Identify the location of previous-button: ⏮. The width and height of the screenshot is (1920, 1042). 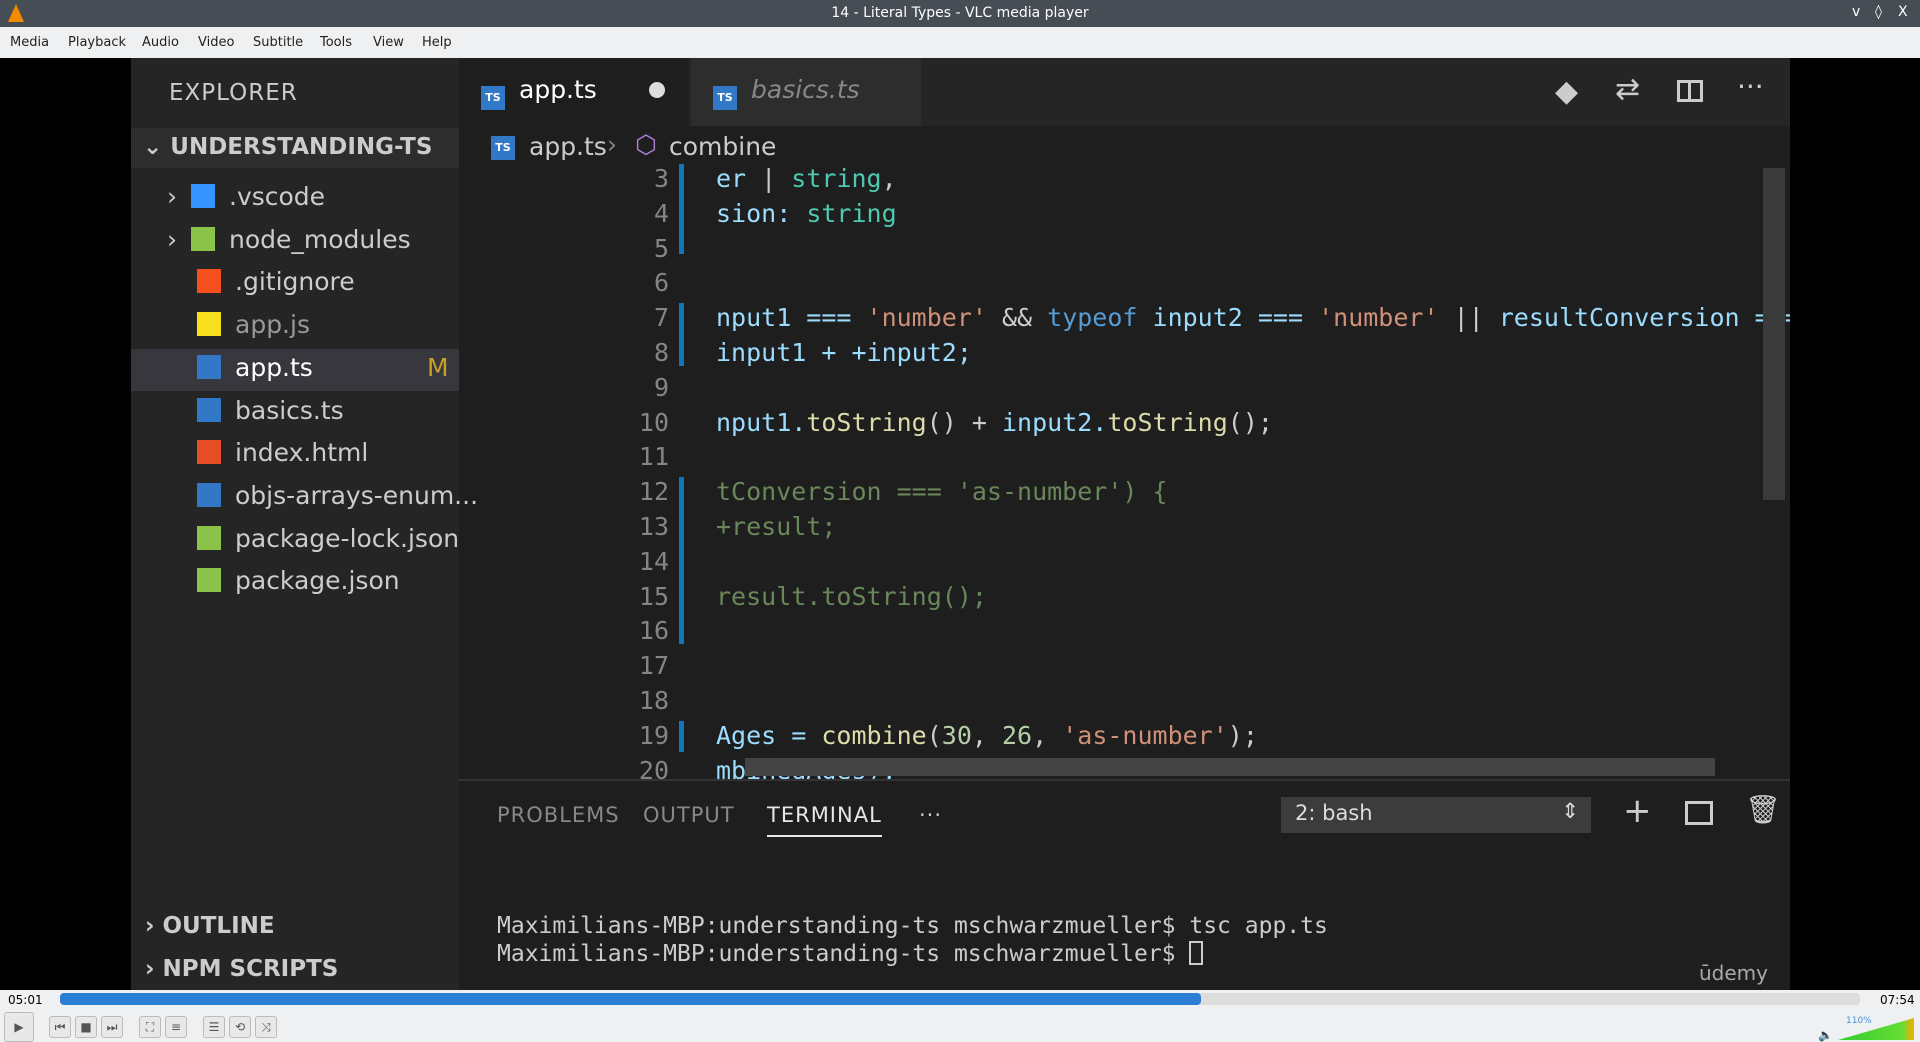
(60, 1027).